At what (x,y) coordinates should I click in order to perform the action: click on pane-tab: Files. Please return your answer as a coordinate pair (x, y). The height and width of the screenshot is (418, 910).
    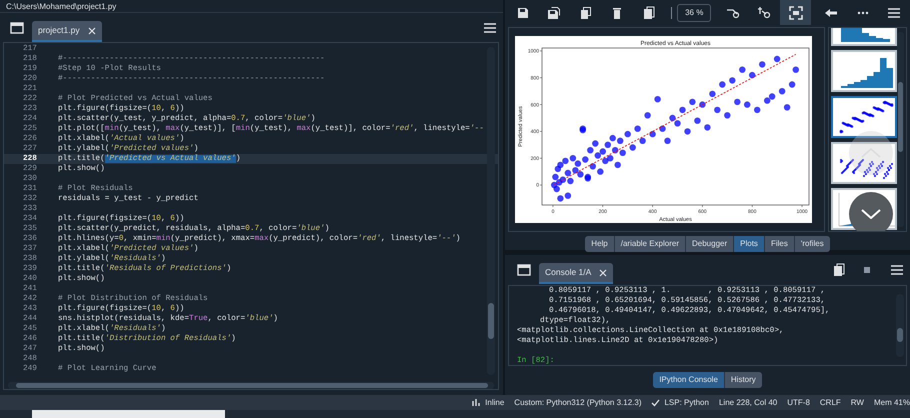
    Looking at the image, I should click on (779, 244).